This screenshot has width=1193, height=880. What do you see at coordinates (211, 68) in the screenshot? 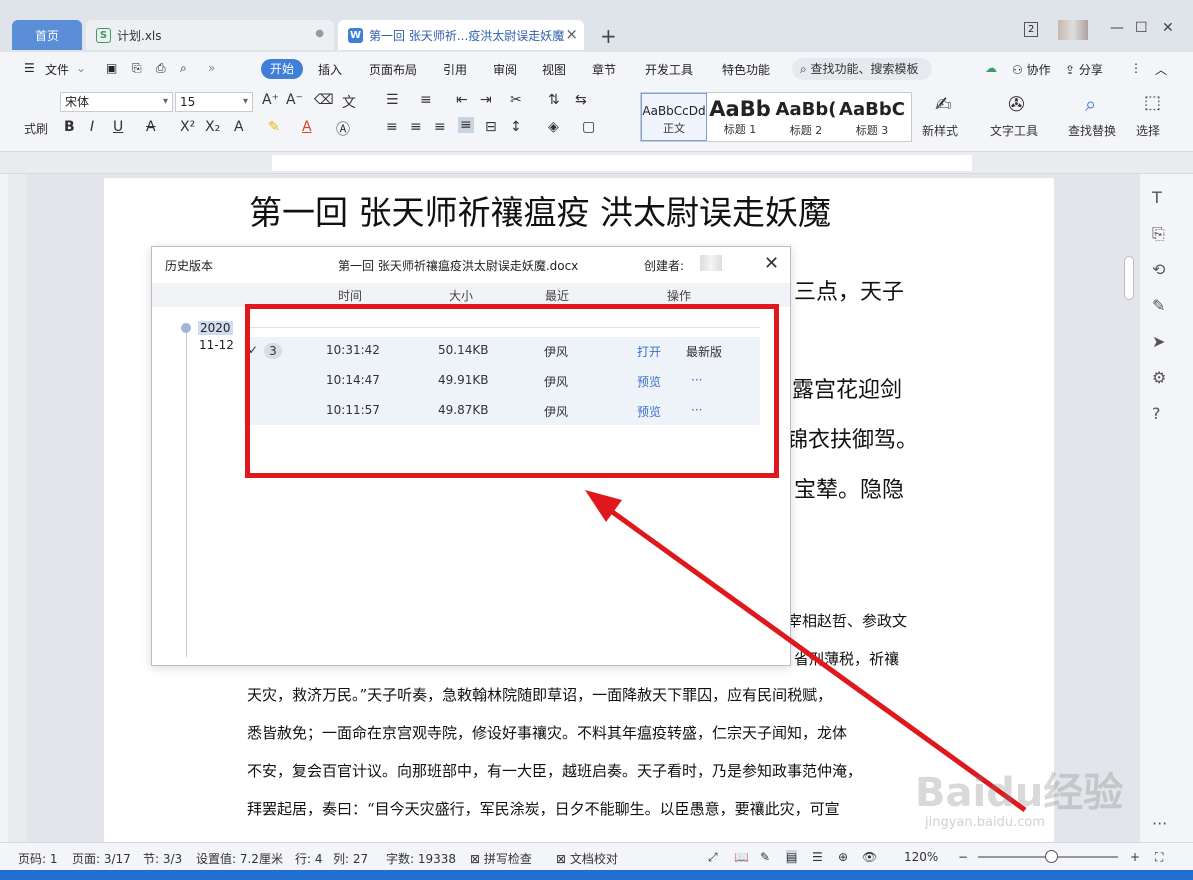
I see `more-icon: »` at bounding box center [211, 68].